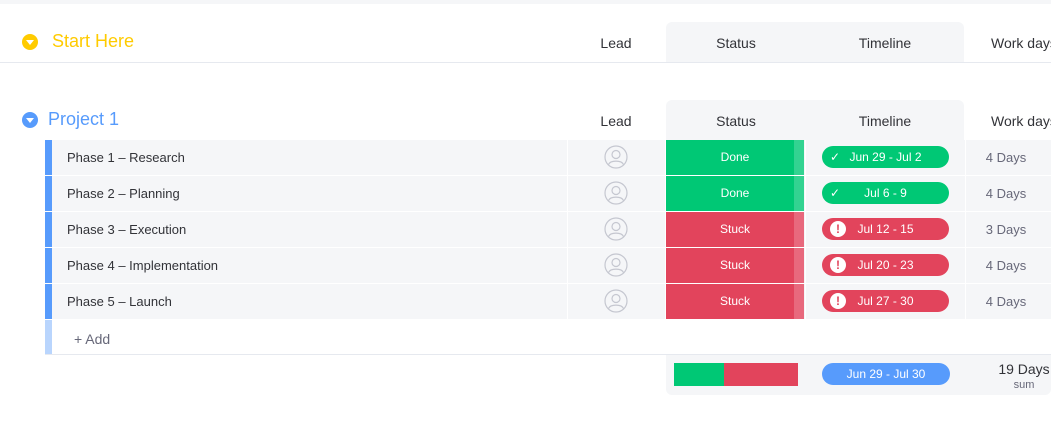  I want to click on divider, so click(525, 62).